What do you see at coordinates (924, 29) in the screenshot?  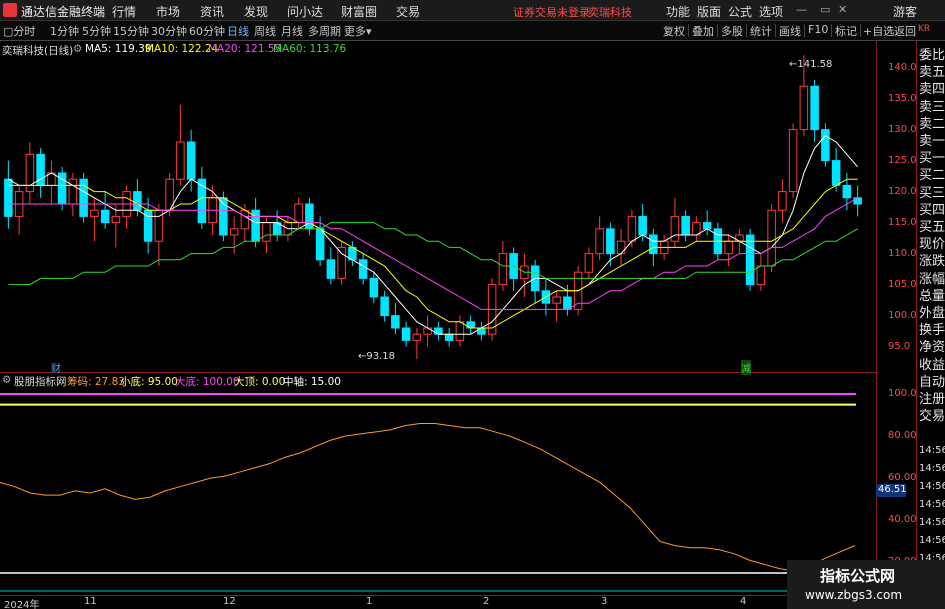 I see `corner-badge: KR` at bounding box center [924, 29].